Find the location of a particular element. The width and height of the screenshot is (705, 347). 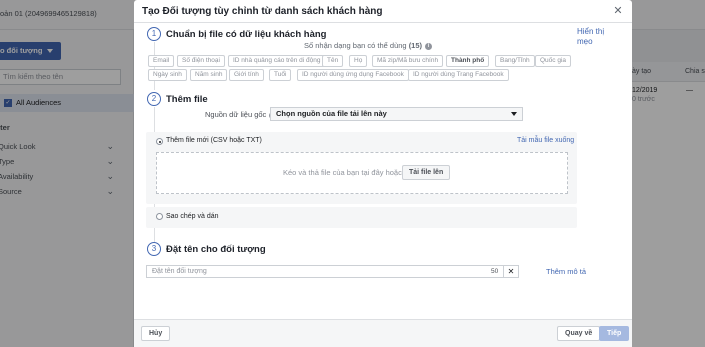

new-file-radio is located at coordinates (159, 141).